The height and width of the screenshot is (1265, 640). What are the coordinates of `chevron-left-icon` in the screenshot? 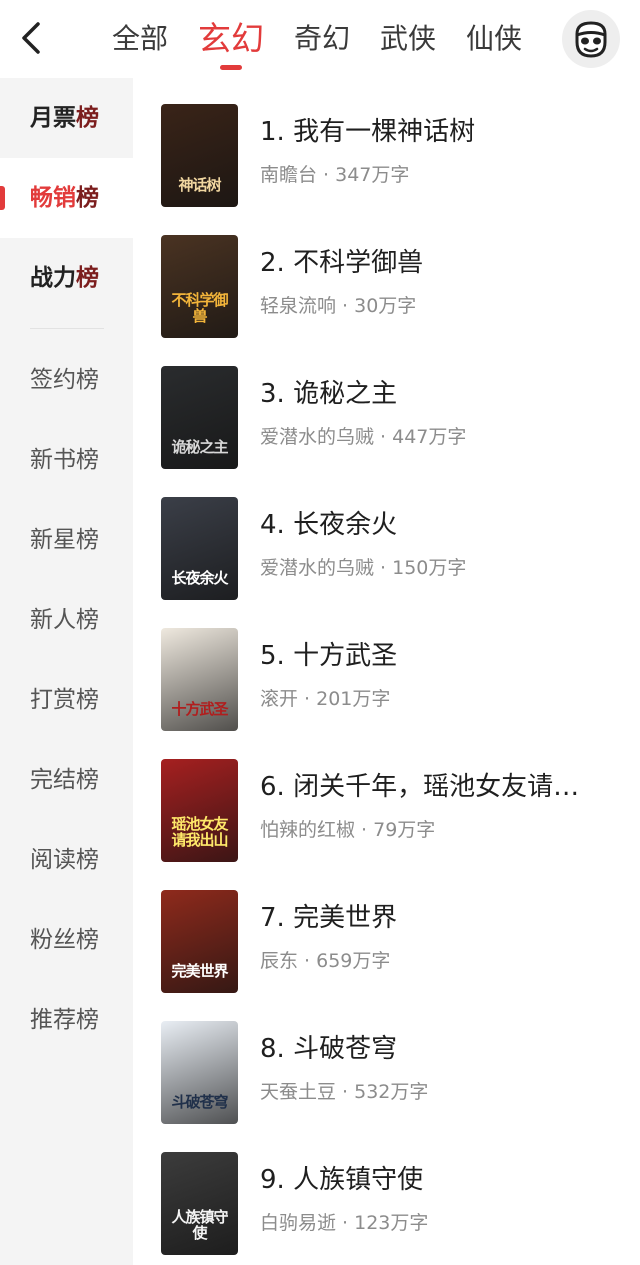 It's located at (31, 38).